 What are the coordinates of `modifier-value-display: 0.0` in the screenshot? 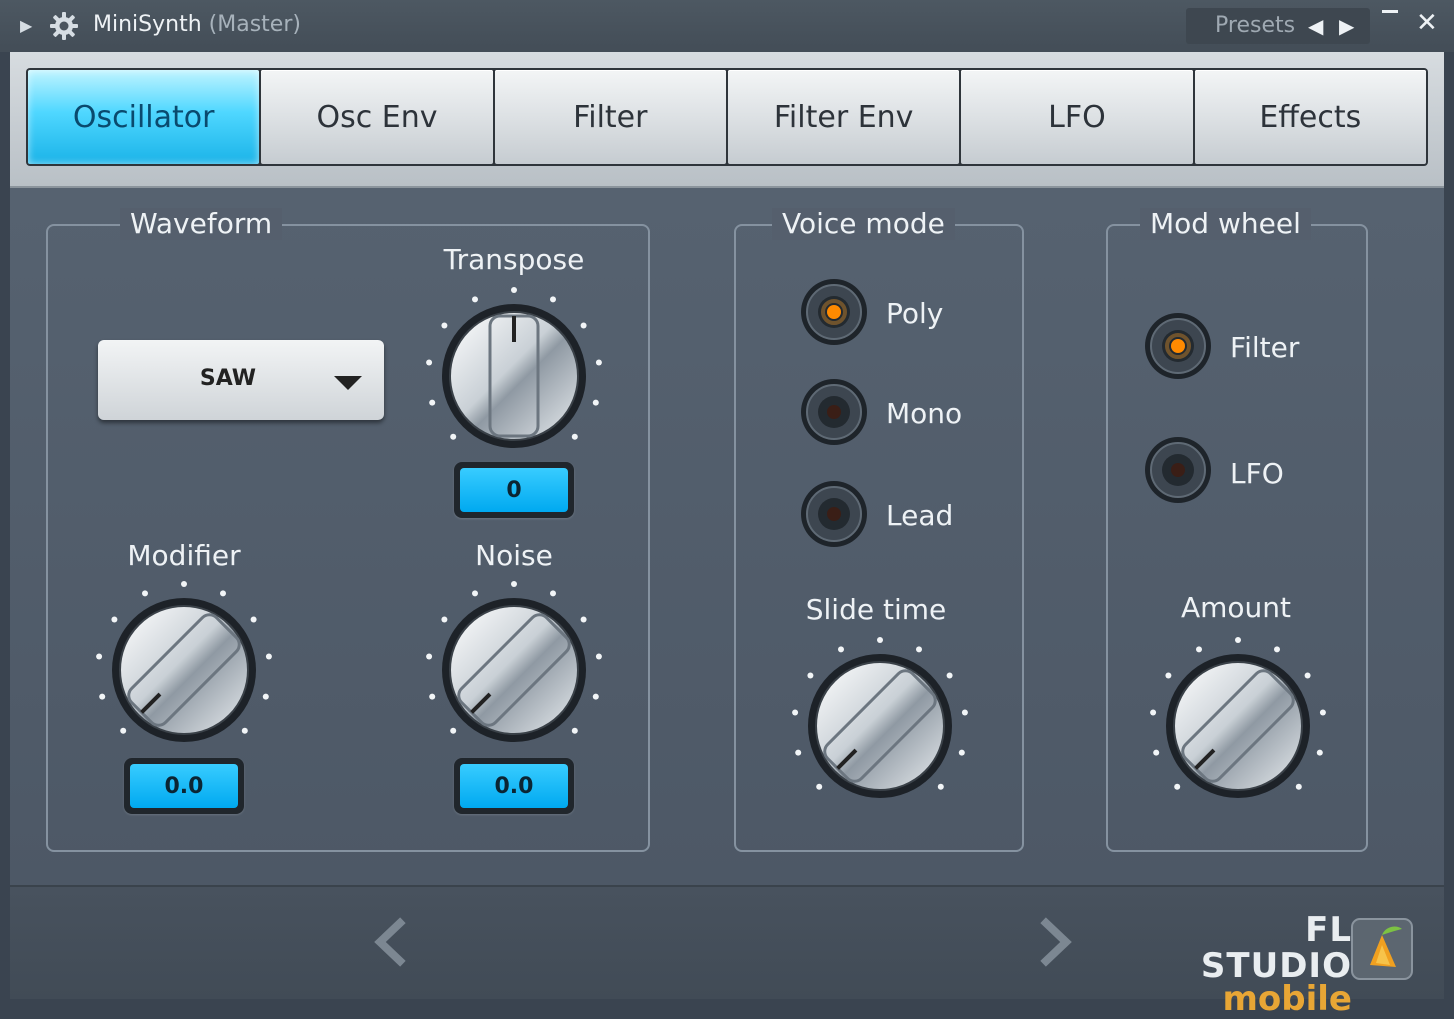 It's located at (184, 786).